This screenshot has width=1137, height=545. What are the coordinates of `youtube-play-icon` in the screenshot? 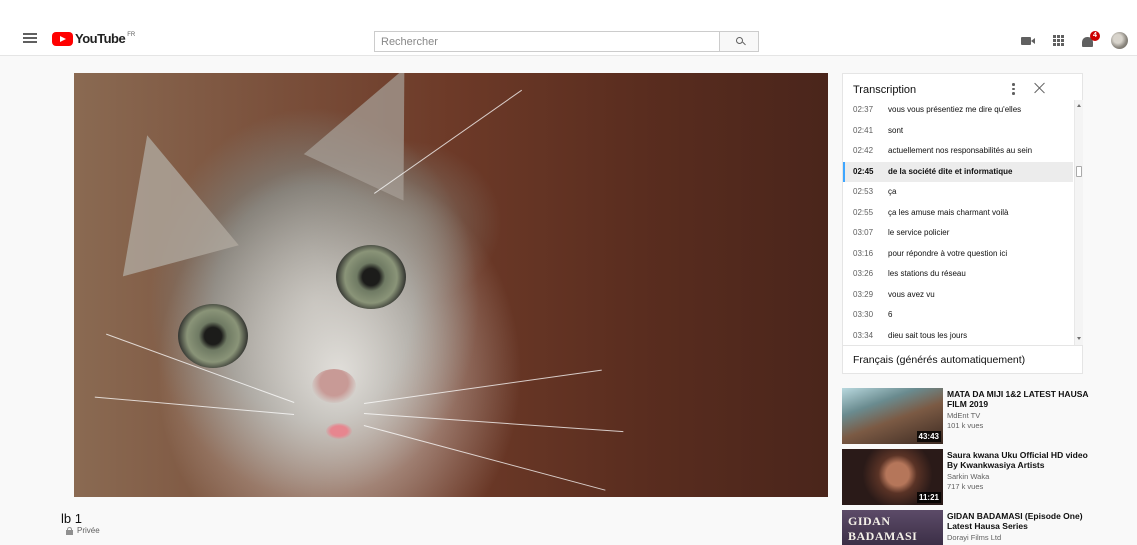 It's located at (62, 39).